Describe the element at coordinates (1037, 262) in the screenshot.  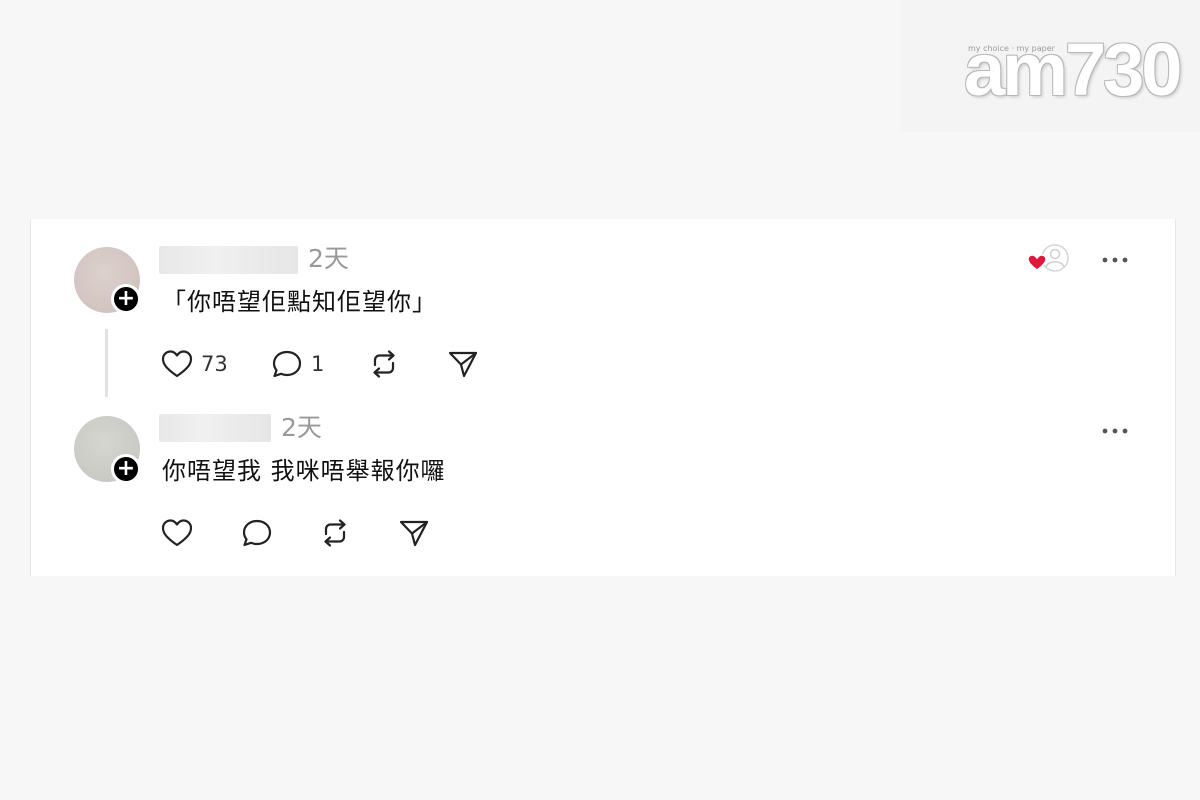
I see `red-heart-icon` at that location.